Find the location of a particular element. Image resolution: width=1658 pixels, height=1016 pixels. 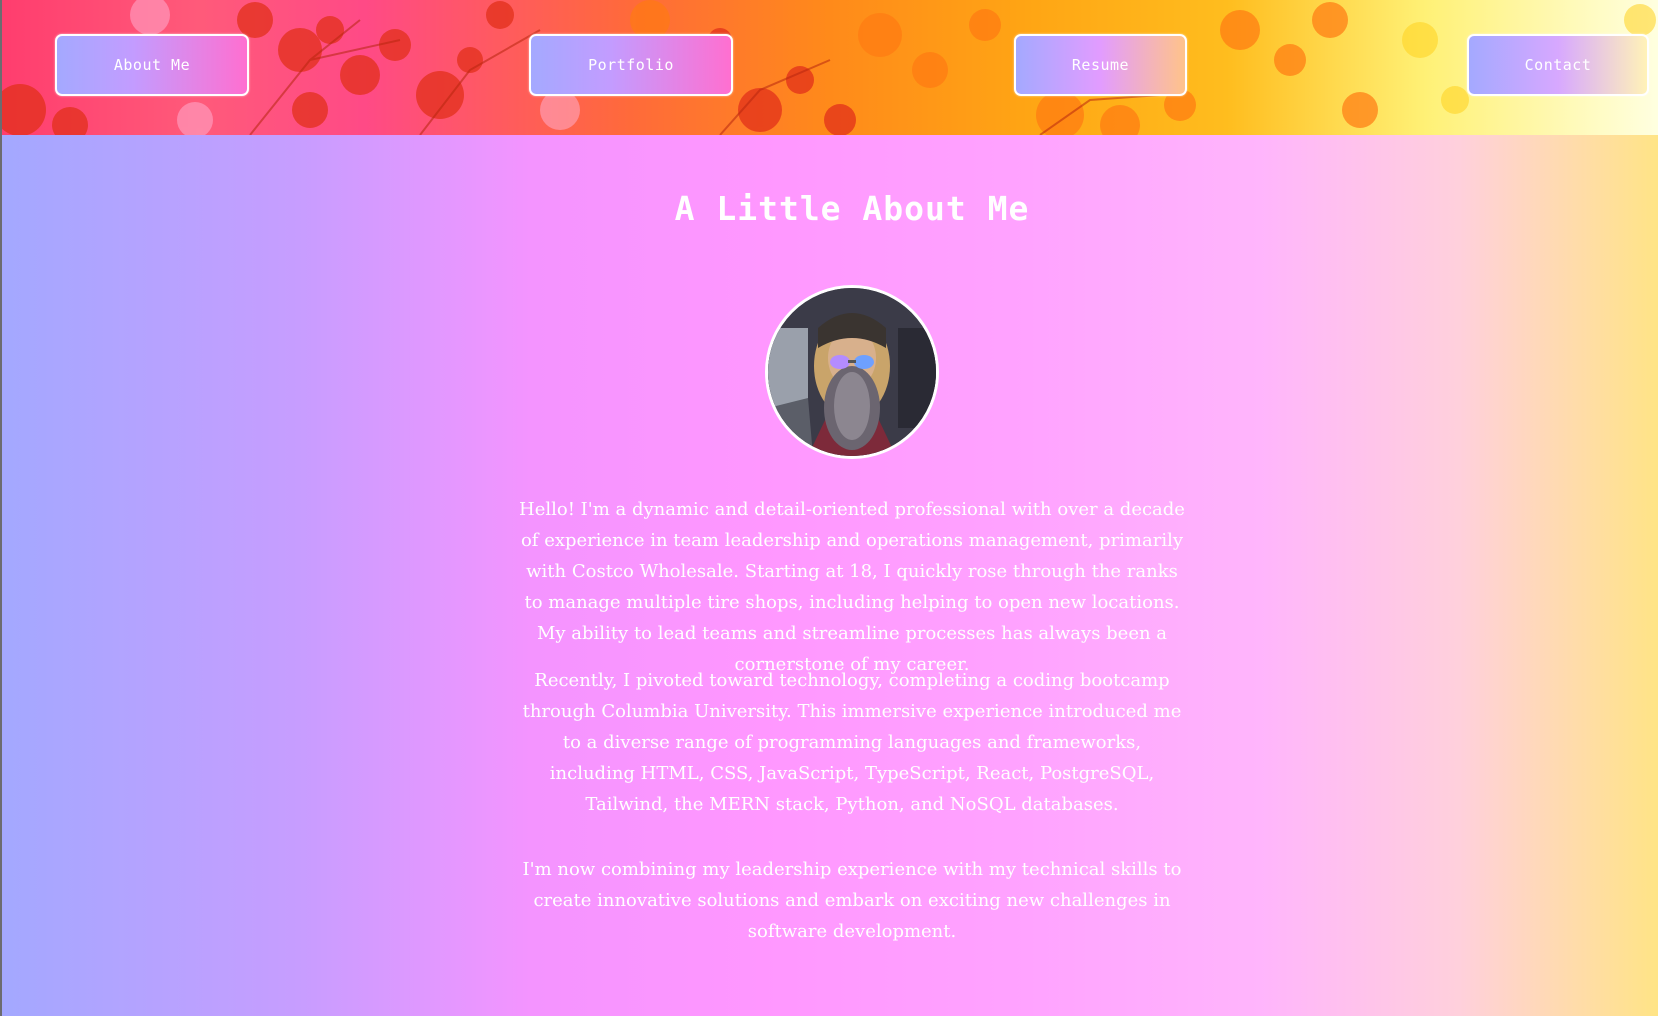

nav-resume-button: Resume is located at coordinates (1100, 65).